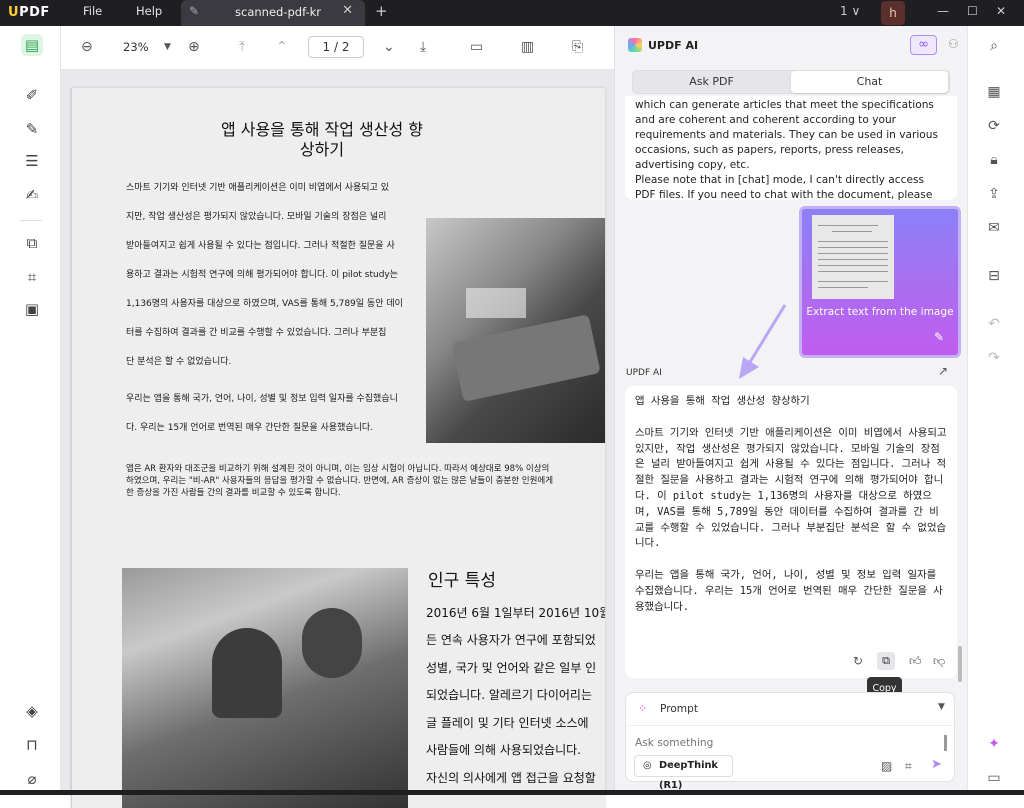 The image size is (1024, 808). Describe the element at coordinates (886, 766) in the screenshot. I see `image-upload-icon: ▨` at that location.